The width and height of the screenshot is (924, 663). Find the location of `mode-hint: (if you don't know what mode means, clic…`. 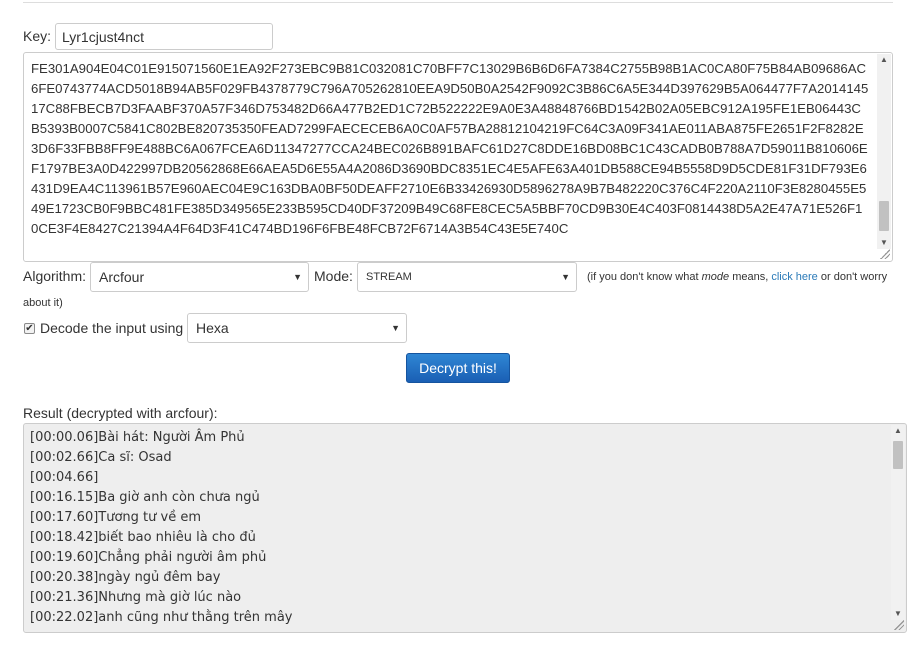

mode-hint: (if you don't know what mode means, clic… is located at coordinates (737, 277).